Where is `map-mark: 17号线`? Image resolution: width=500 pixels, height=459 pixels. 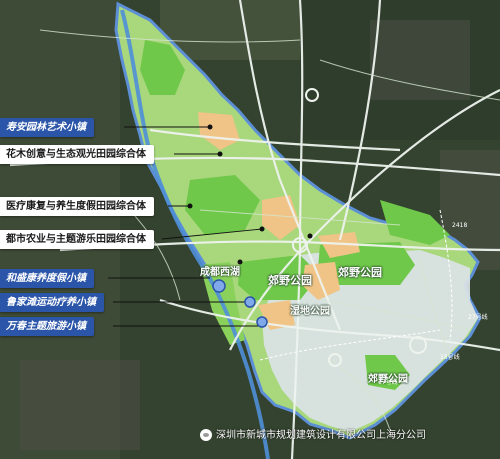 map-mark: 17号线 is located at coordinates (388, 382).